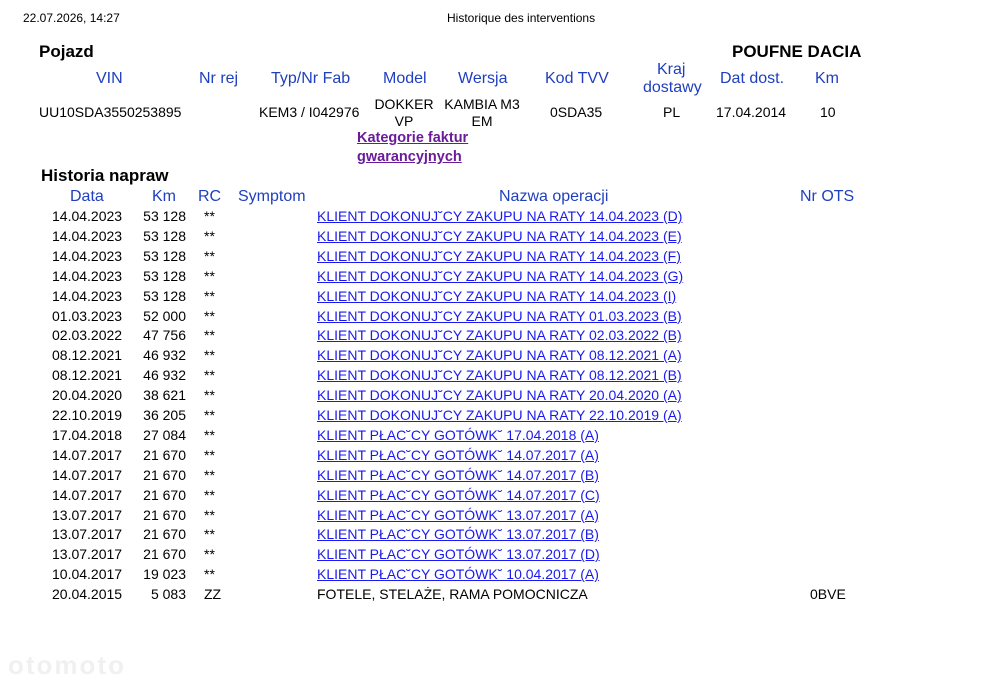 The height and width of the screenshot is (686, 1000). What do you see at coordinates (71, 18) in the screenshot?
I see `print-timestamp: 22.07.2026, 14:27` at bounding box center [71, 18].